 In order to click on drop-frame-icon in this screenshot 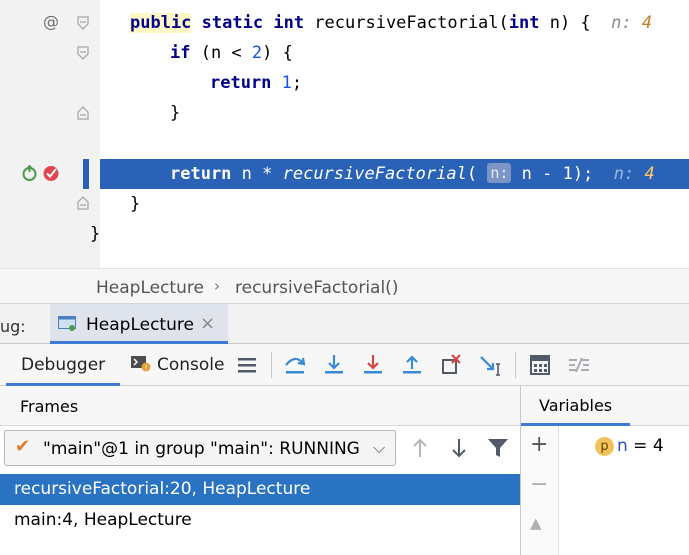, I will do `click(451, 365)`.